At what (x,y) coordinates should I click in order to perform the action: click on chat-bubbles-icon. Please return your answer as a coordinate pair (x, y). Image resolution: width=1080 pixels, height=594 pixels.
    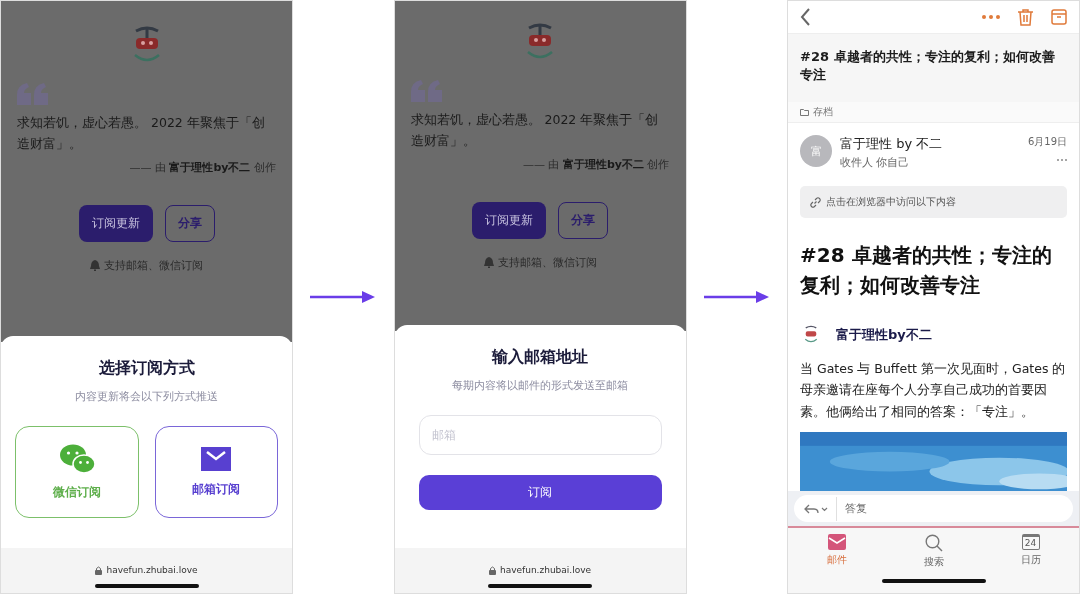
    Looking at the image, I should click on (76, 458).